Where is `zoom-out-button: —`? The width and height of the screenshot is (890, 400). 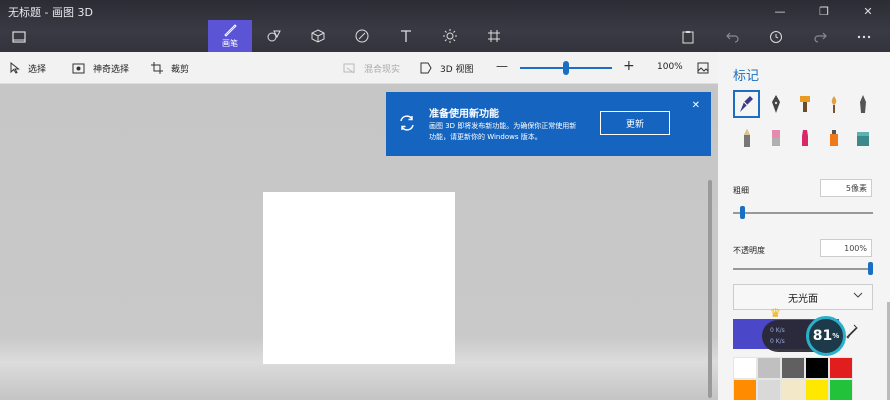
zoom-out-button: — is located at coordinates (502, 66).